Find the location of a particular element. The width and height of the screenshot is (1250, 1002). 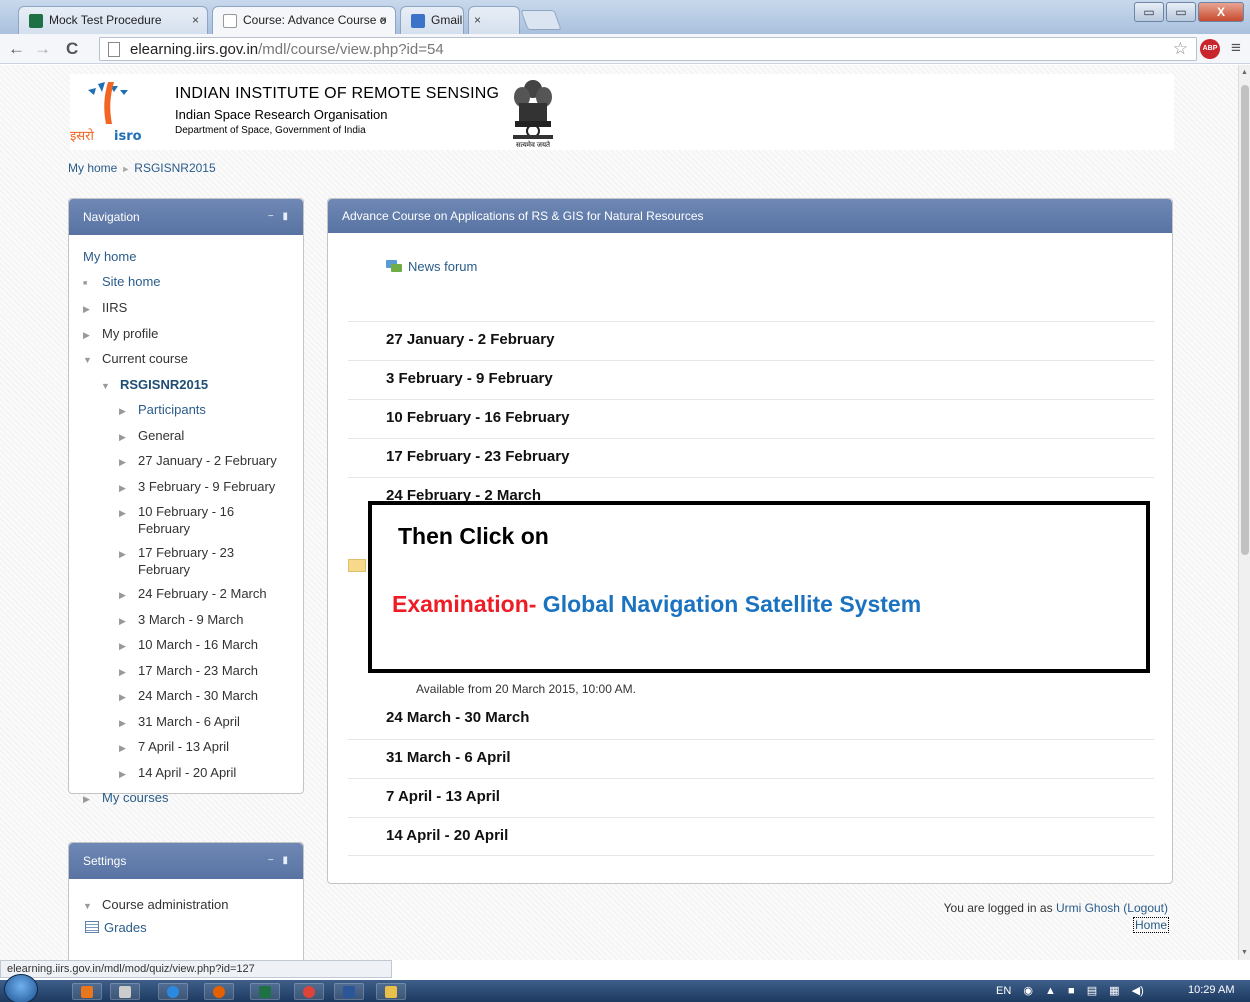

scroll-down-icon: ▼ is located at coordinates (1244, 952).